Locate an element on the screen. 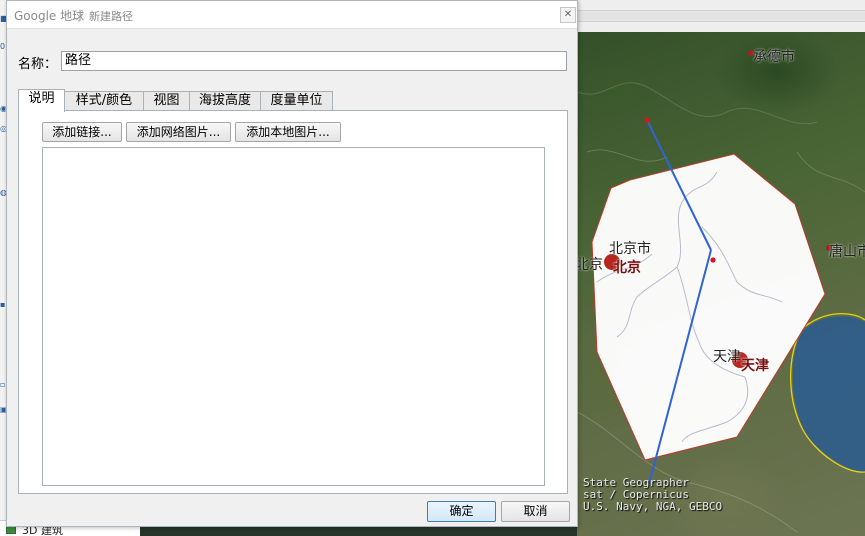 The width and height of the screenshot is (865, 536). background-toolbar-line is located at coordinates (721, 16).